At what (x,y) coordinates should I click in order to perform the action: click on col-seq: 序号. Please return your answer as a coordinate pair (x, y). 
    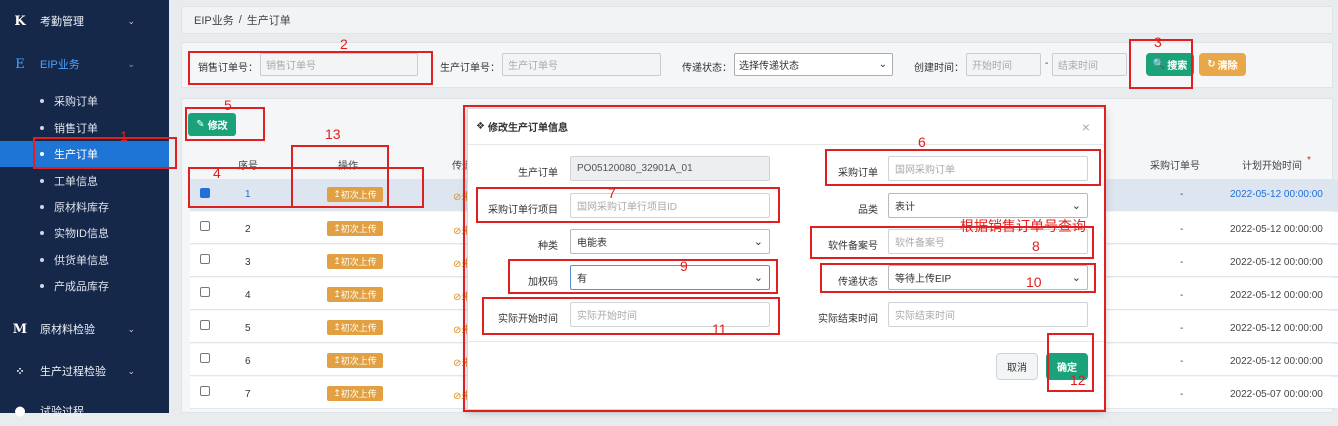
    Looking at the image, I should click on (248, 166).